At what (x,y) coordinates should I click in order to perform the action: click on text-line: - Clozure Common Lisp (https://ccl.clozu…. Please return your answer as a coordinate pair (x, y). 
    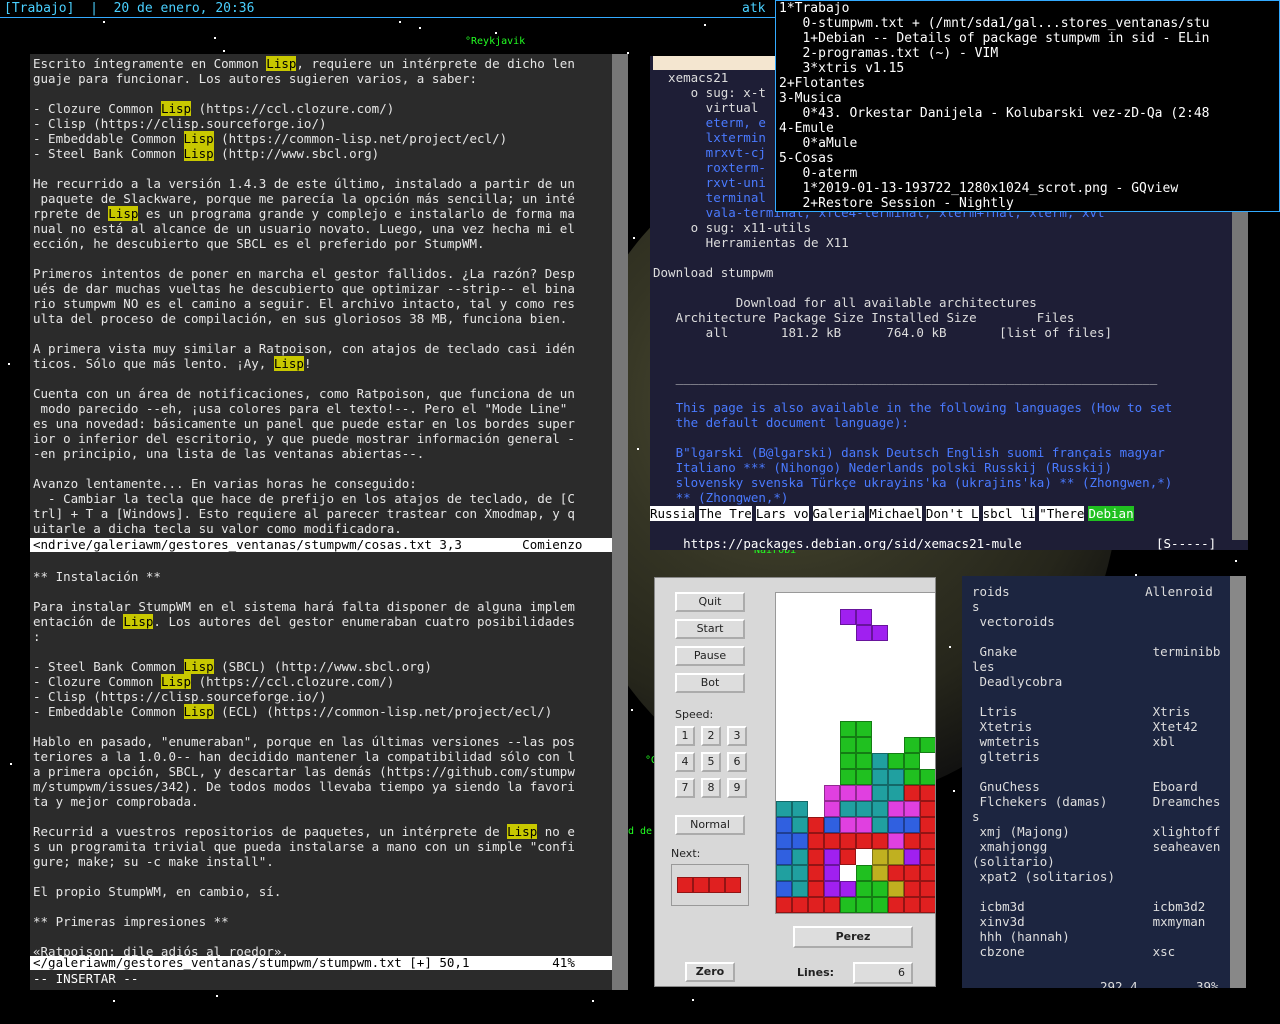
    Looking at the image, I should click on (329, 108).